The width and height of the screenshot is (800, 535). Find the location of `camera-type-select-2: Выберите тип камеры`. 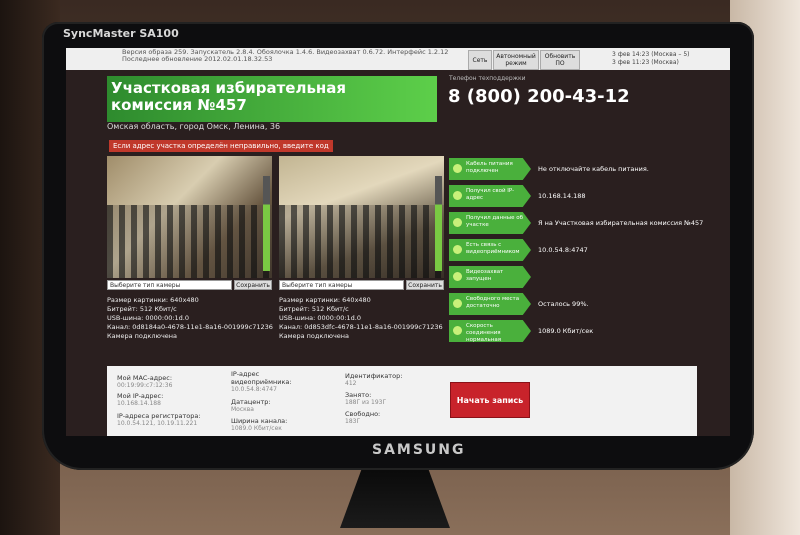

camera-type-select-2: Выберите тип камеры is located at coordinates (341, 285).